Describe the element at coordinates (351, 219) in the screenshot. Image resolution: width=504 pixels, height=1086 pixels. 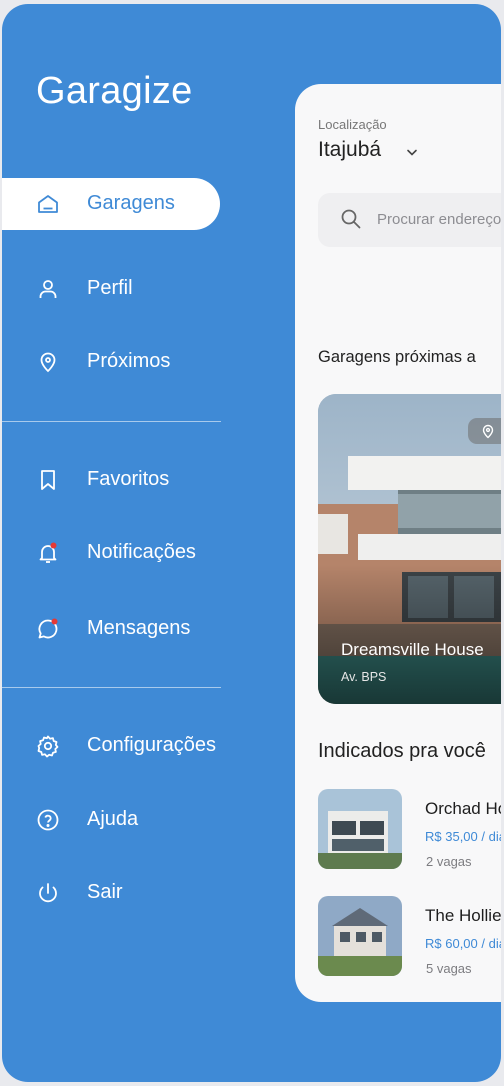
I see `search-icon` at that location.